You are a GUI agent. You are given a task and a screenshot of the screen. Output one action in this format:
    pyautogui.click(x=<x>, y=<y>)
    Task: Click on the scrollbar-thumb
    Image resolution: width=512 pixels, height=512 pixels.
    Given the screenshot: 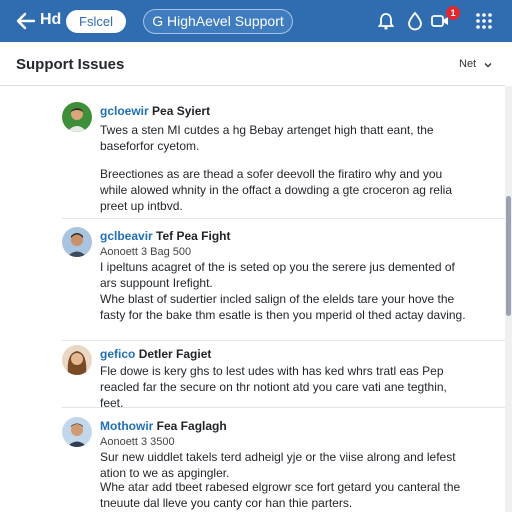 What is the action you would take?
    pyautogui.click(x=508, y=256)
    